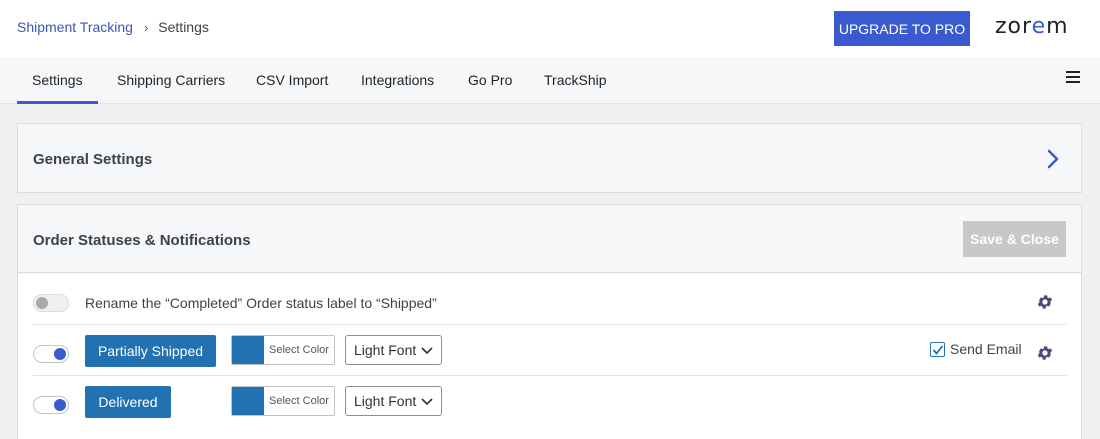  Describe the element at coordinates (550, 401) in the screenshot. I see `status-row-delivered: Delivered Select Color Light Font` at that location.